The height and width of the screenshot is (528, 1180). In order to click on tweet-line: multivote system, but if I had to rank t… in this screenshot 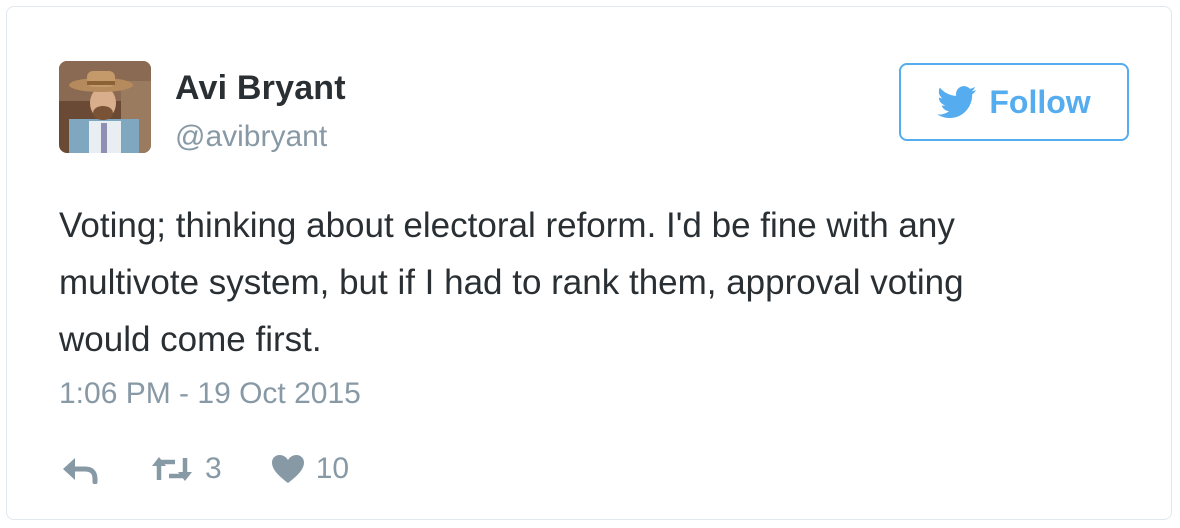, I will do `click(511, 282)`.